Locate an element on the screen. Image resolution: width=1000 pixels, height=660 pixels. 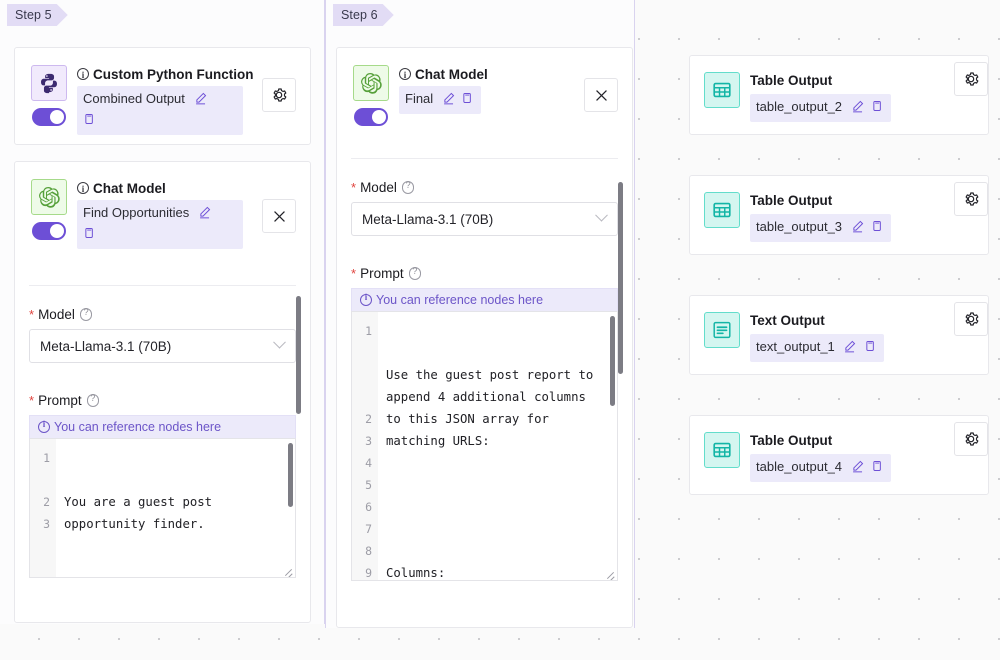
step-tag-5: Step 5 is located at coordinates (37, 15).